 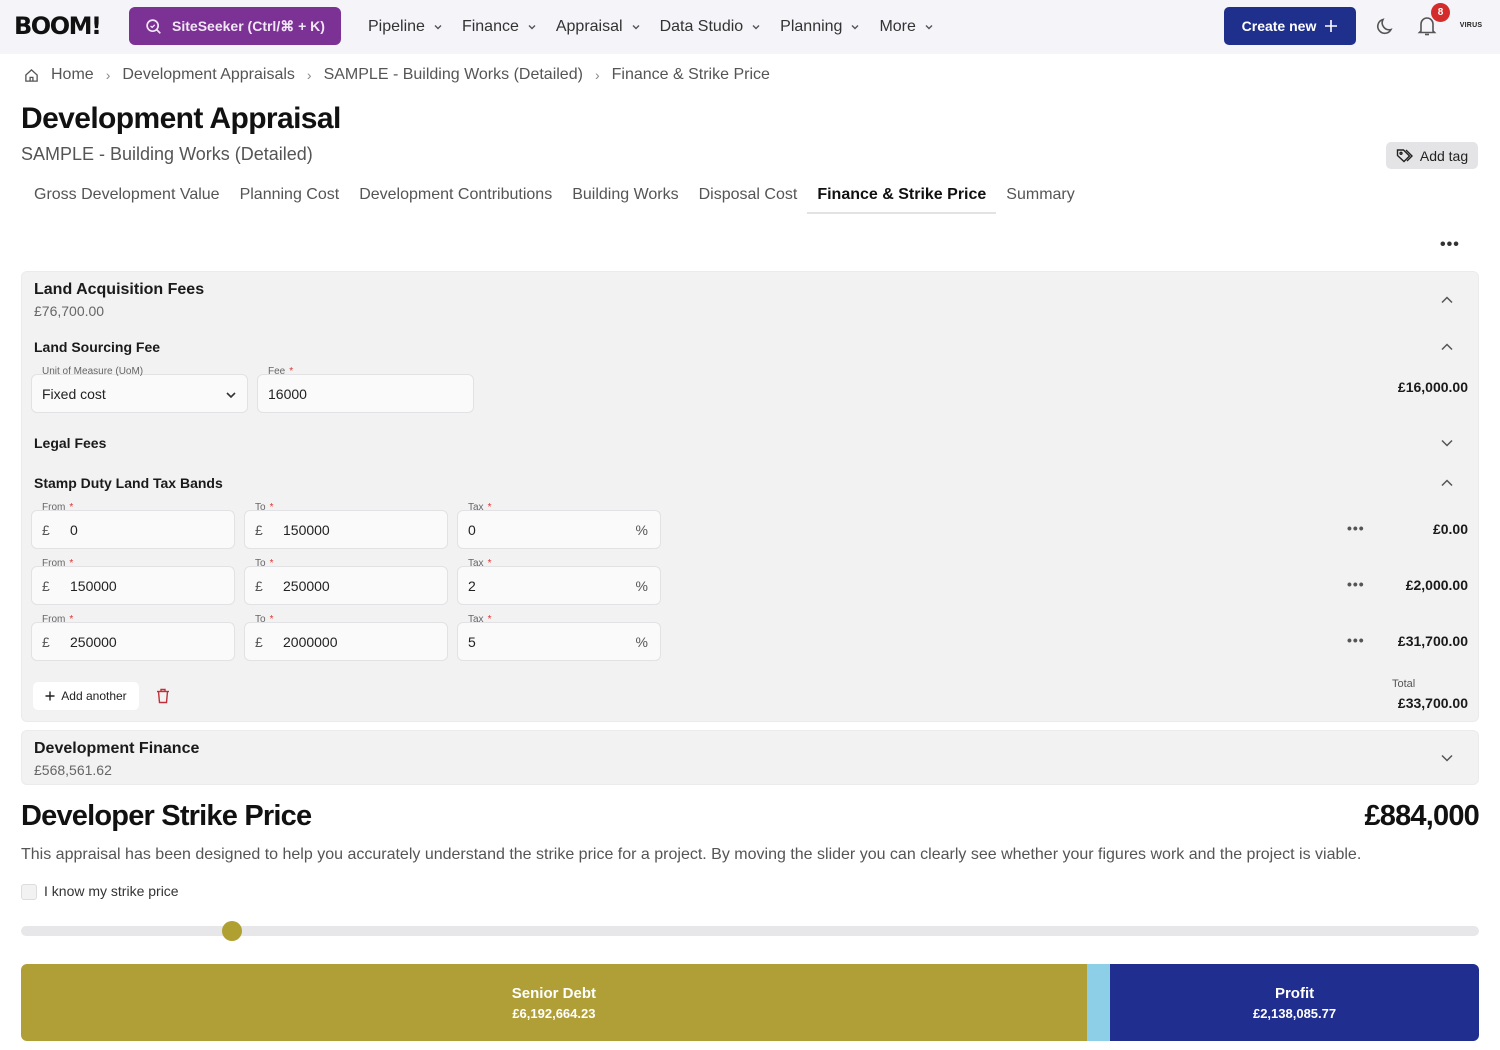 What do you see at coordinates (701, 26) in the screenshot?
I see `nav-label: Data Studio` at bounding box center [701, 26].